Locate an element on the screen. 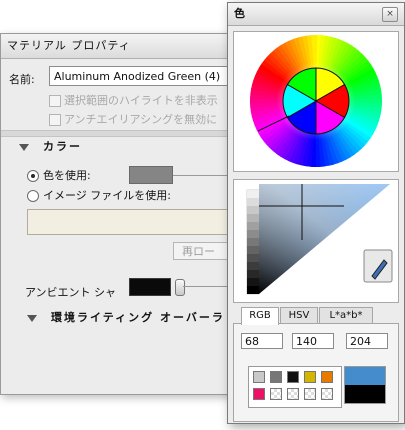 The width and height of the screenshot is (405, 430). previous-color-swatch is located at coordinates (365, 394).